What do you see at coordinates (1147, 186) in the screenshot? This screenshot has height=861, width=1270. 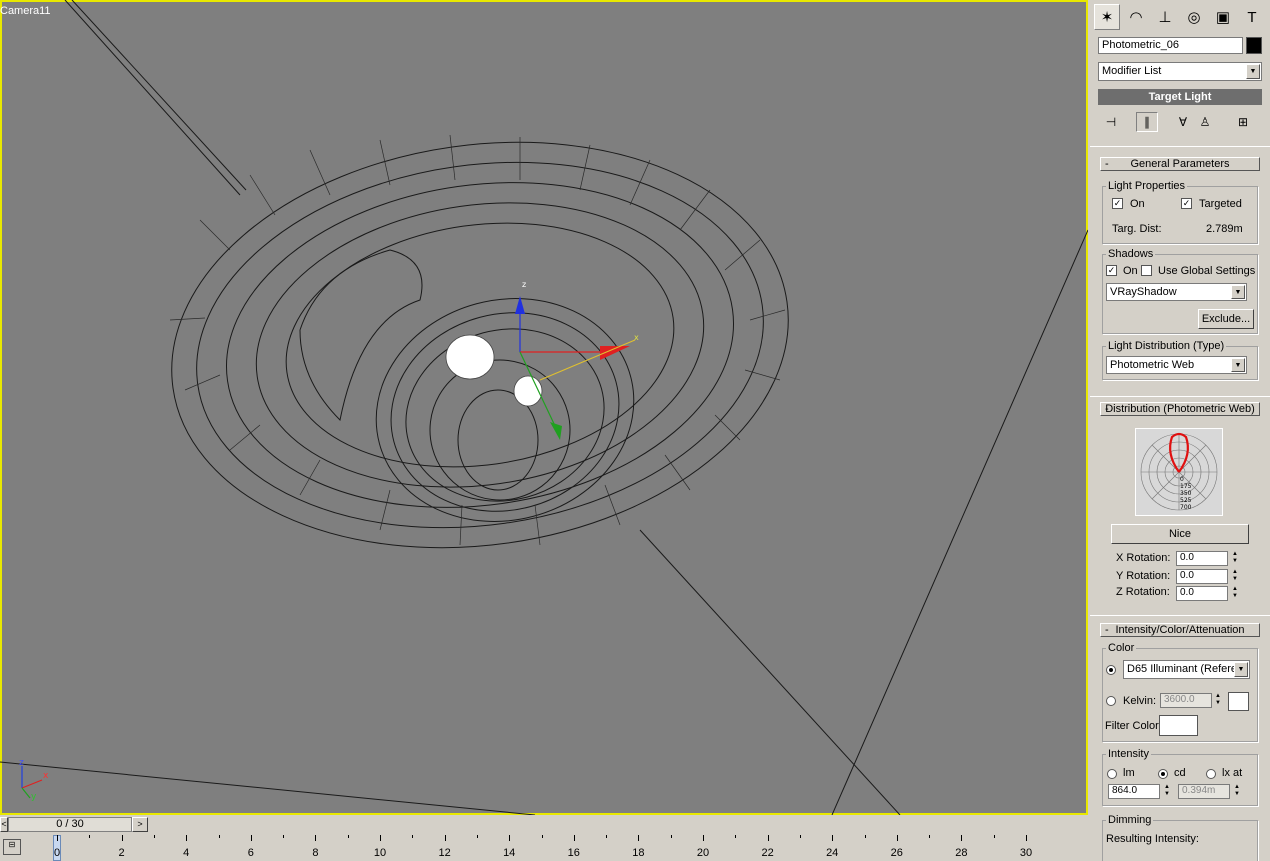 I see `light-properties-label: Light Properties` at bounding box center [1147, 186].